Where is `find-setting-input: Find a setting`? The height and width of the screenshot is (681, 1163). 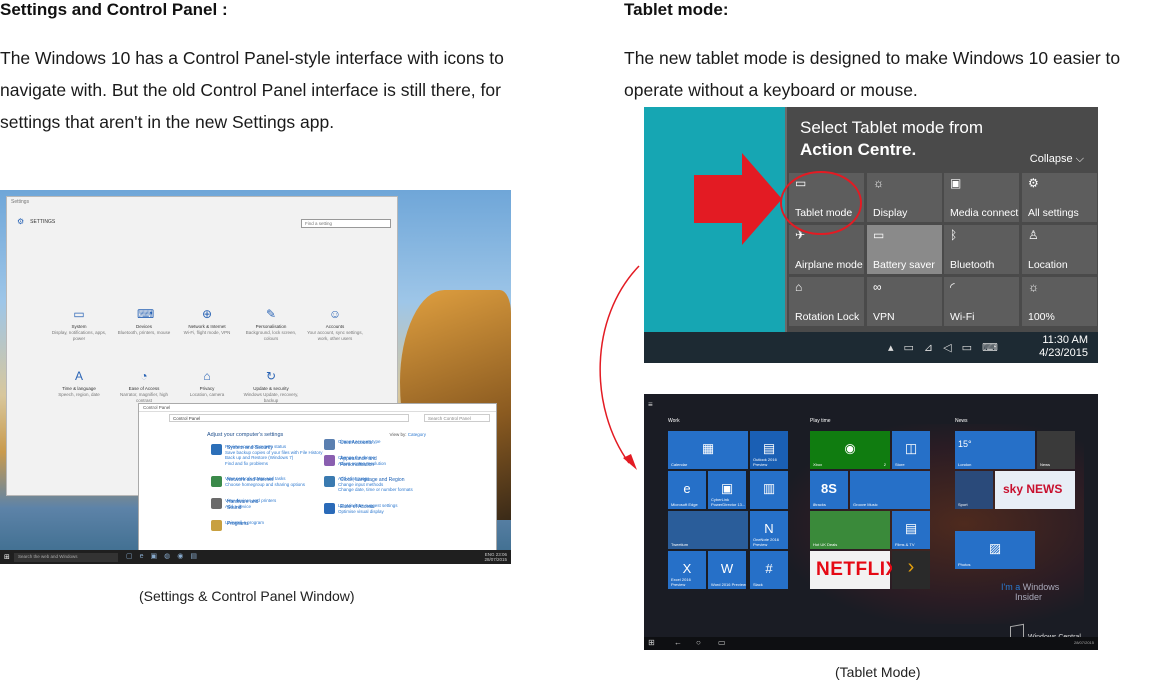 find-setting-input: Find a setting is located at coordinates (346, 223).